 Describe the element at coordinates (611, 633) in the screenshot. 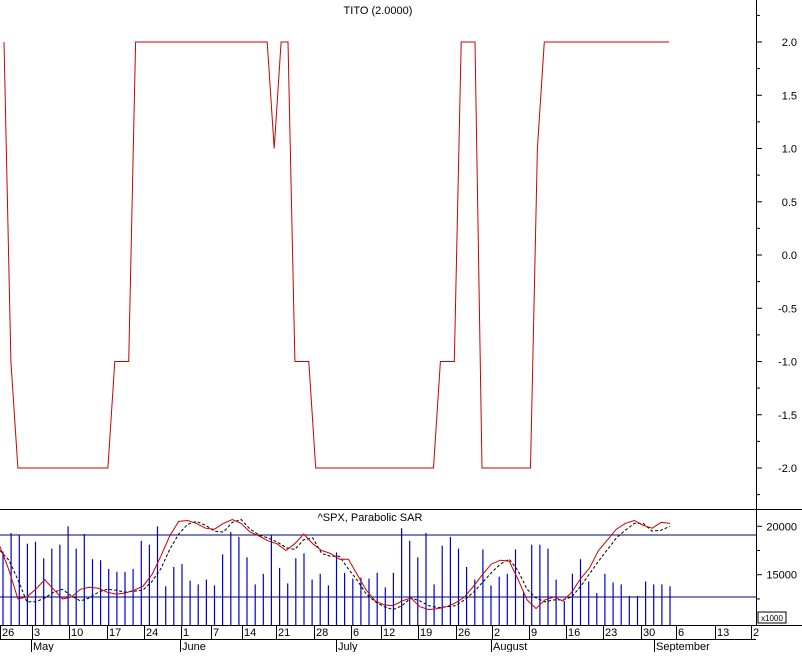

I see `x-axis-day-label: 23` at that location.